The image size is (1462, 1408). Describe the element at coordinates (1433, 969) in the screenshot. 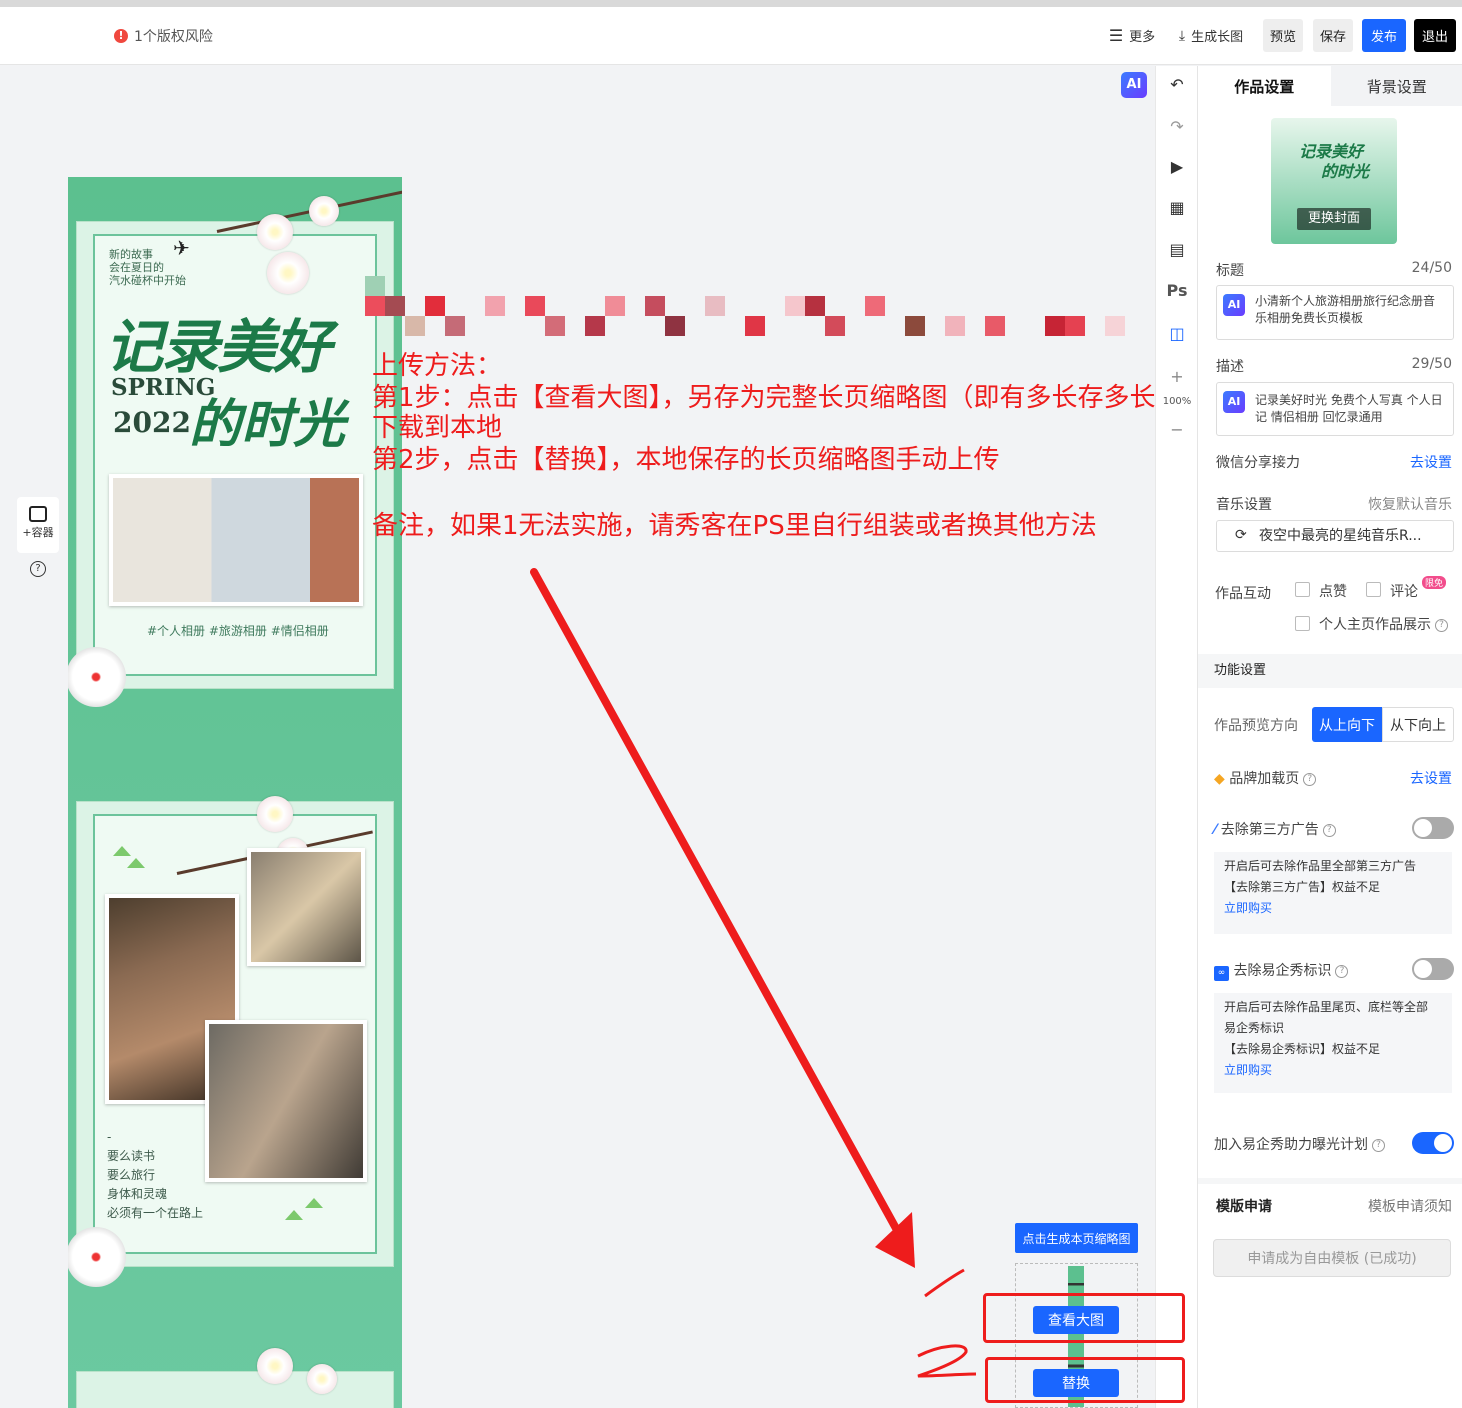

I see `remove-logo-toggle` at that location.